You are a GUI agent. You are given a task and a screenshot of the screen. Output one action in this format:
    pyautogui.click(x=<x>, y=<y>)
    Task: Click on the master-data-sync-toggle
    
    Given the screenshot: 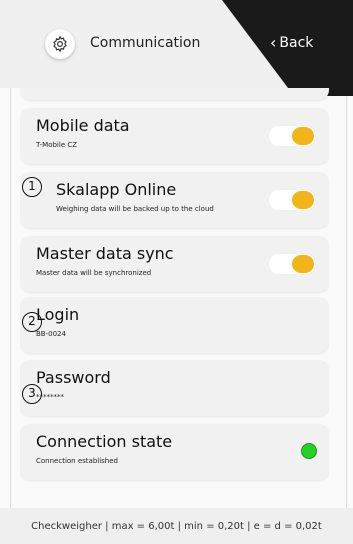 What is the action you would take?
    pyautogui.click(x=292, y=264)
    